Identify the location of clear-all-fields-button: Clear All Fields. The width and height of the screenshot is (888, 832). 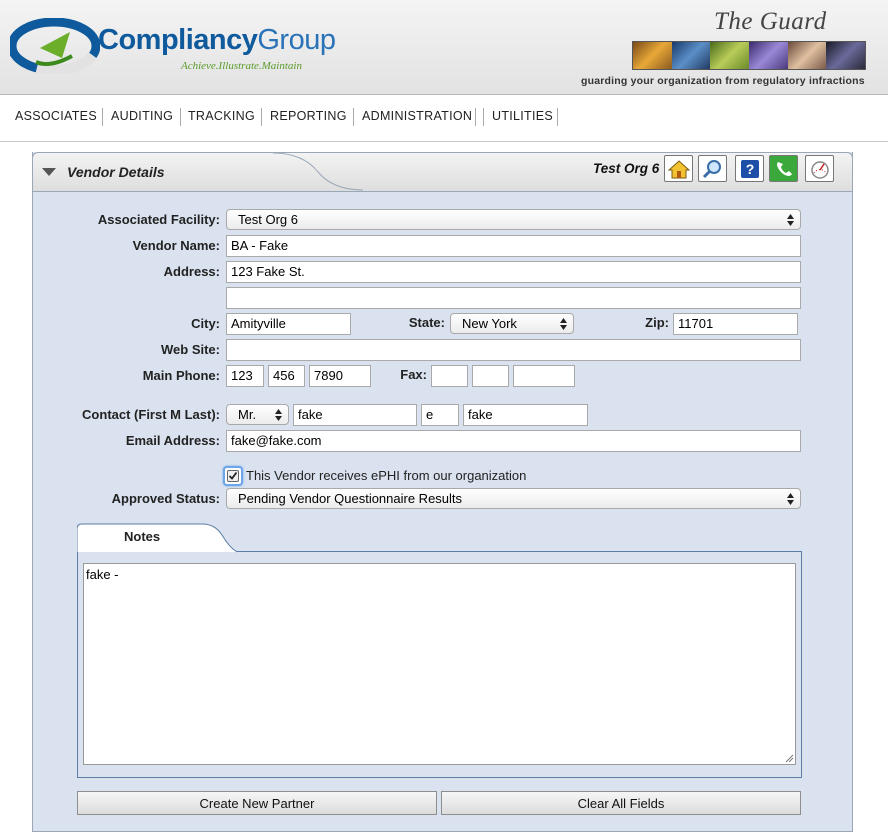
(621, 803).